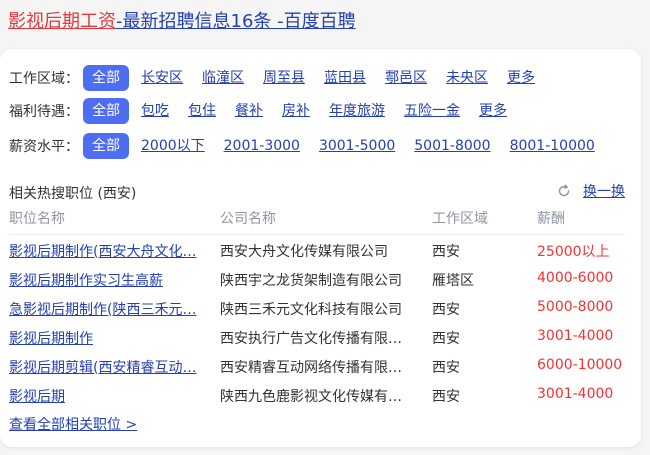 The width and height of the screenshot is (650, 455). Describe the element at coordinates (452, 146) in the screenshot. I see `filter-salary-option: 5001-8000` at that location.